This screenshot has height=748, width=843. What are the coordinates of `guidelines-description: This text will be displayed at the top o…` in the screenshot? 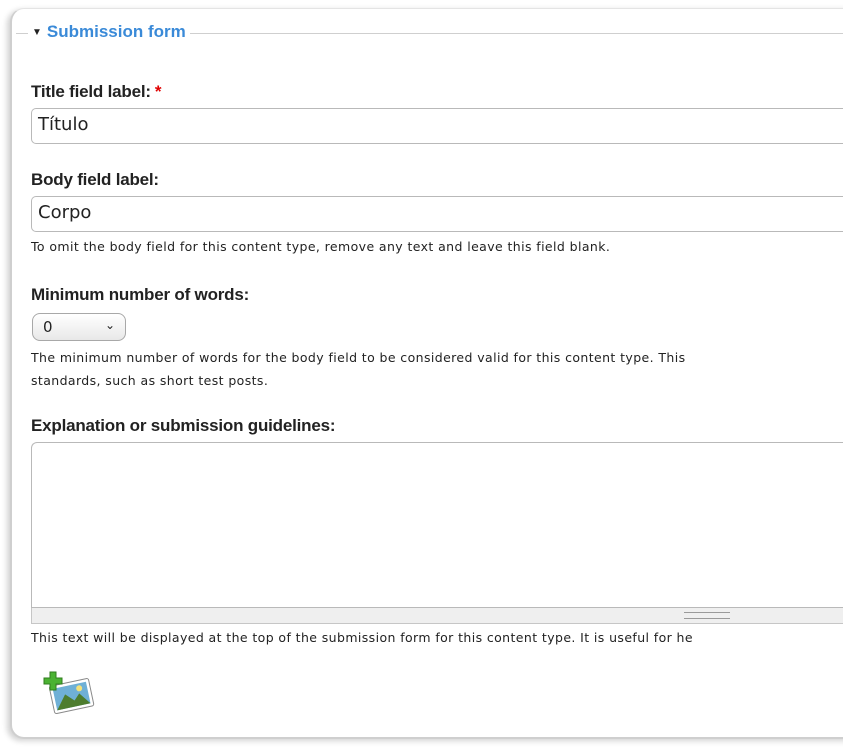 It's located at (362, 637).